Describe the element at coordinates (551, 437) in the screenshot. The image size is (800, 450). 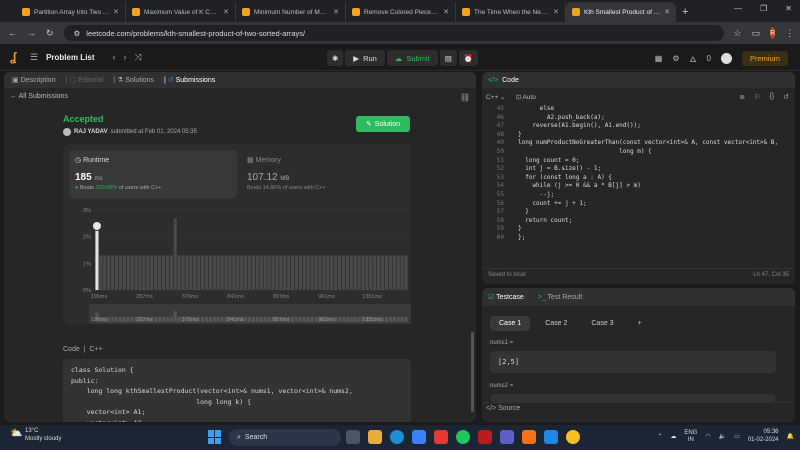
I see `vscode-icon` at that location.